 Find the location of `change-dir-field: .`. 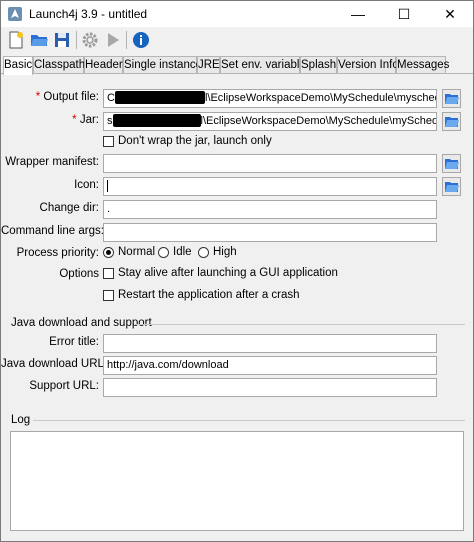

change-dir-field: . is located at coordinates (270, 209).